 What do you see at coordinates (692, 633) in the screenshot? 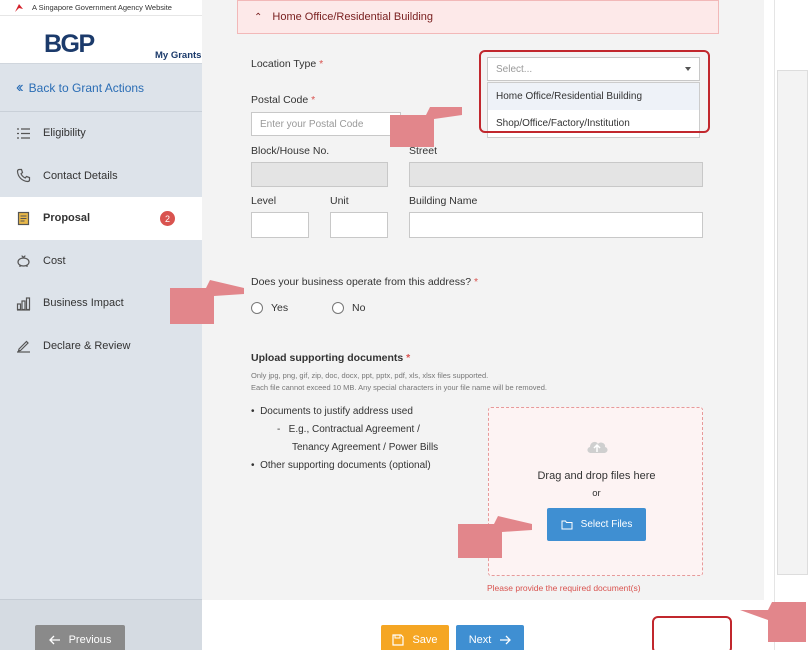
I see `highlight-box-next` at bounding box center [692, 633].